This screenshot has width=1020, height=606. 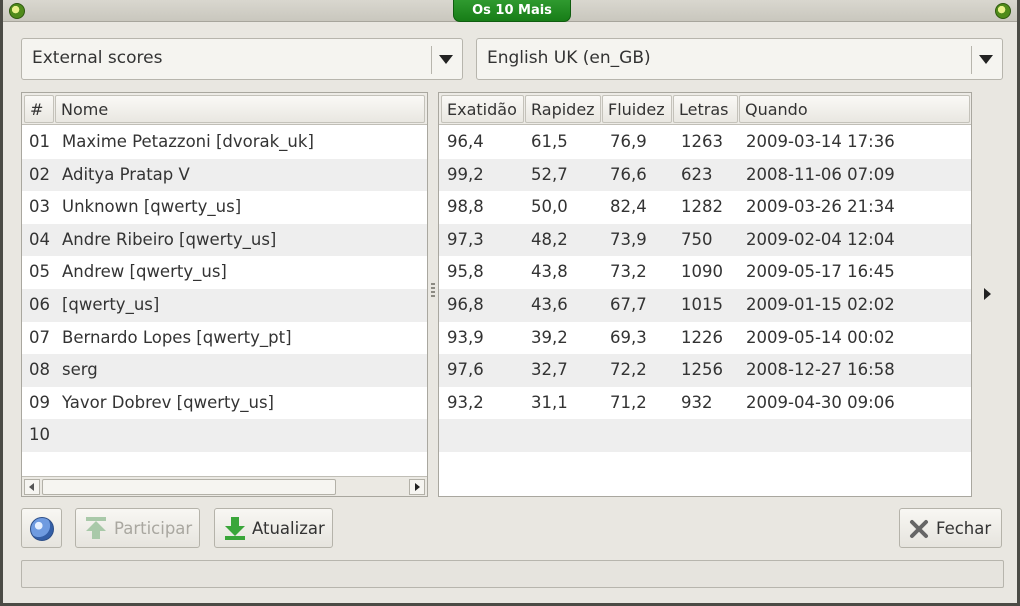 I want to click on table-row: 05 Andrew [qwerty_us], so click(x=224, y=272).